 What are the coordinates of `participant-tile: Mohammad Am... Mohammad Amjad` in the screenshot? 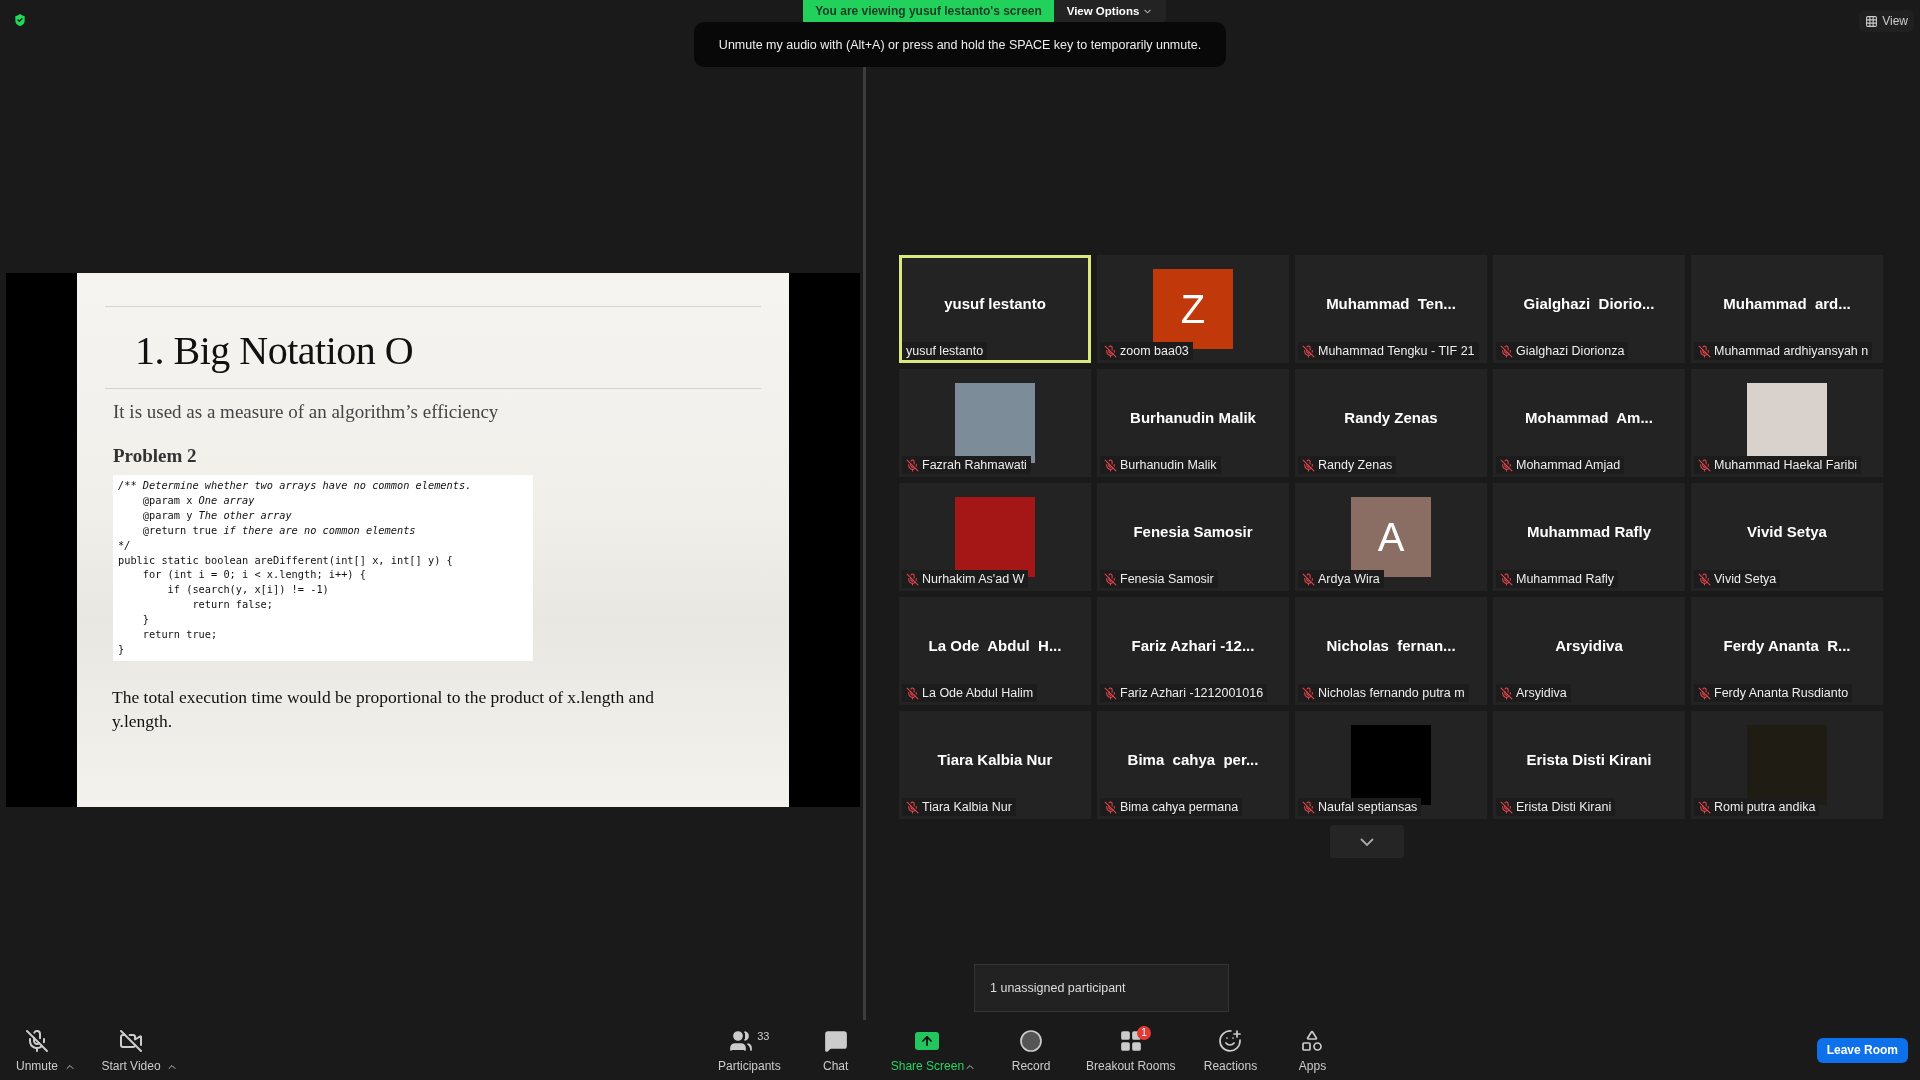 It's located at (1589, 423).